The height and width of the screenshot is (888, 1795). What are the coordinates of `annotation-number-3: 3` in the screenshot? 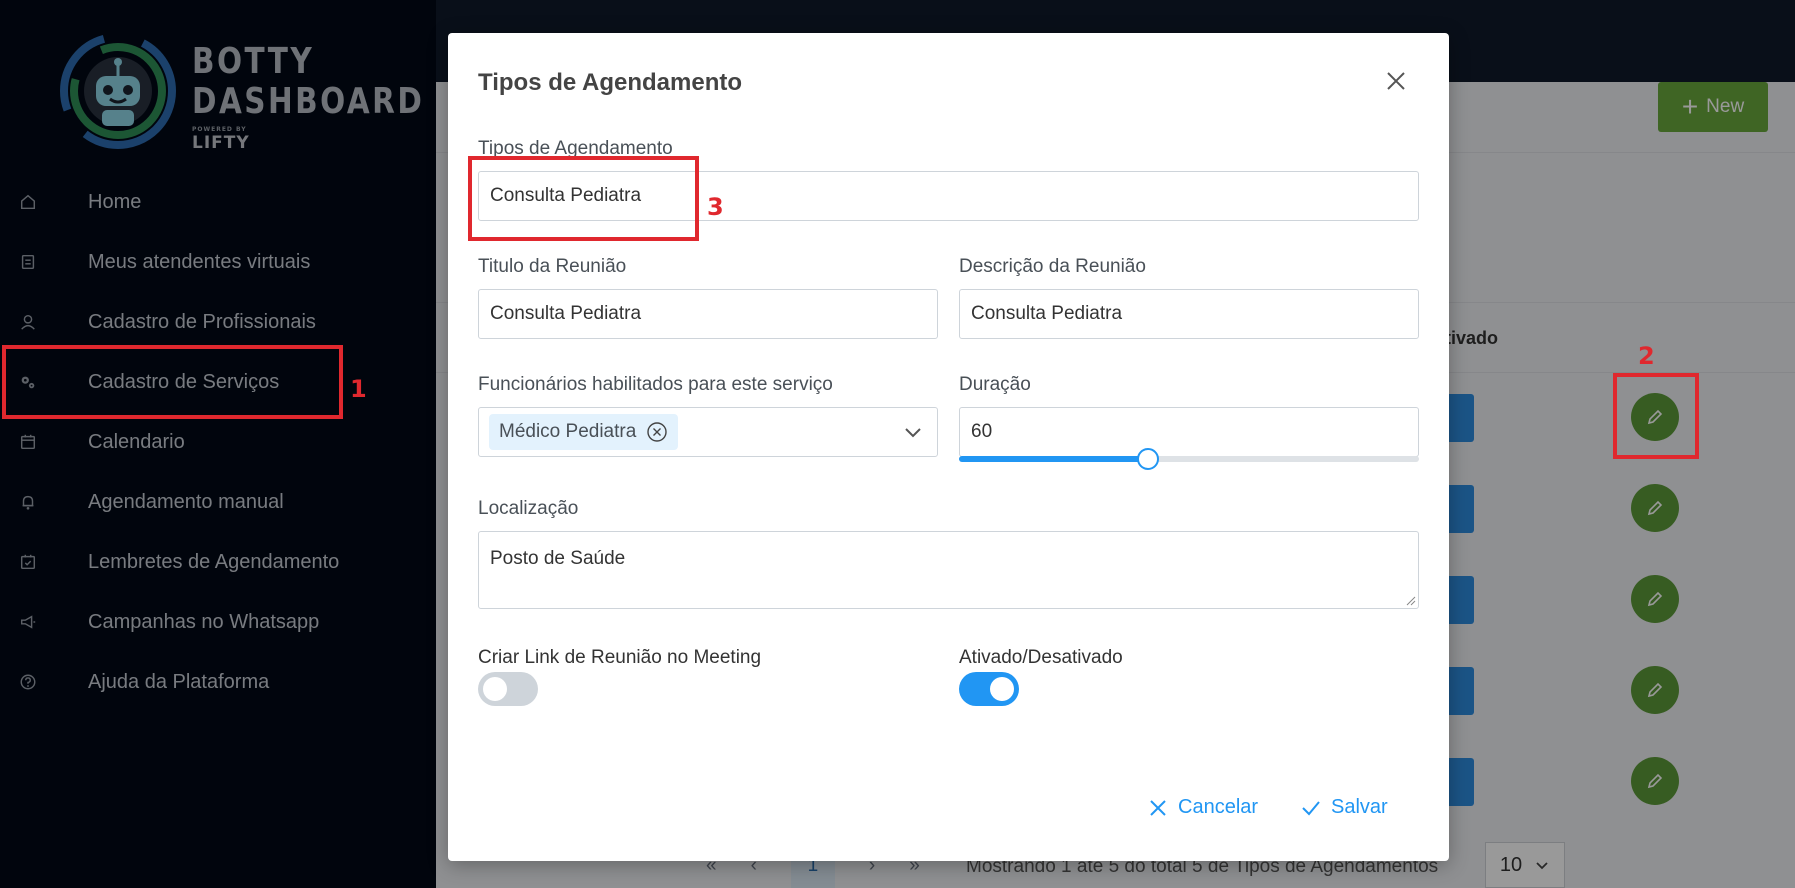 It's located at (715, 207).